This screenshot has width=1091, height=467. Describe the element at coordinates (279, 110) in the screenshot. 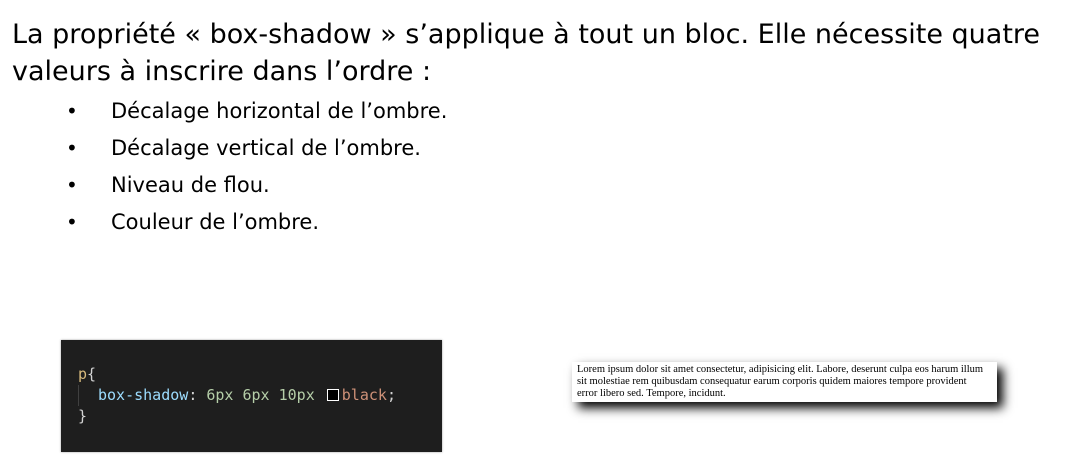

I see `list-item-text: Décalage horizontal de l’ombre.` at that location.